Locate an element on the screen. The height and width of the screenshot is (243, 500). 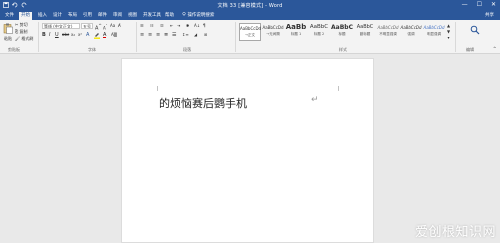
tab-developer: 开发工具 is located at coordinates (152, 16).